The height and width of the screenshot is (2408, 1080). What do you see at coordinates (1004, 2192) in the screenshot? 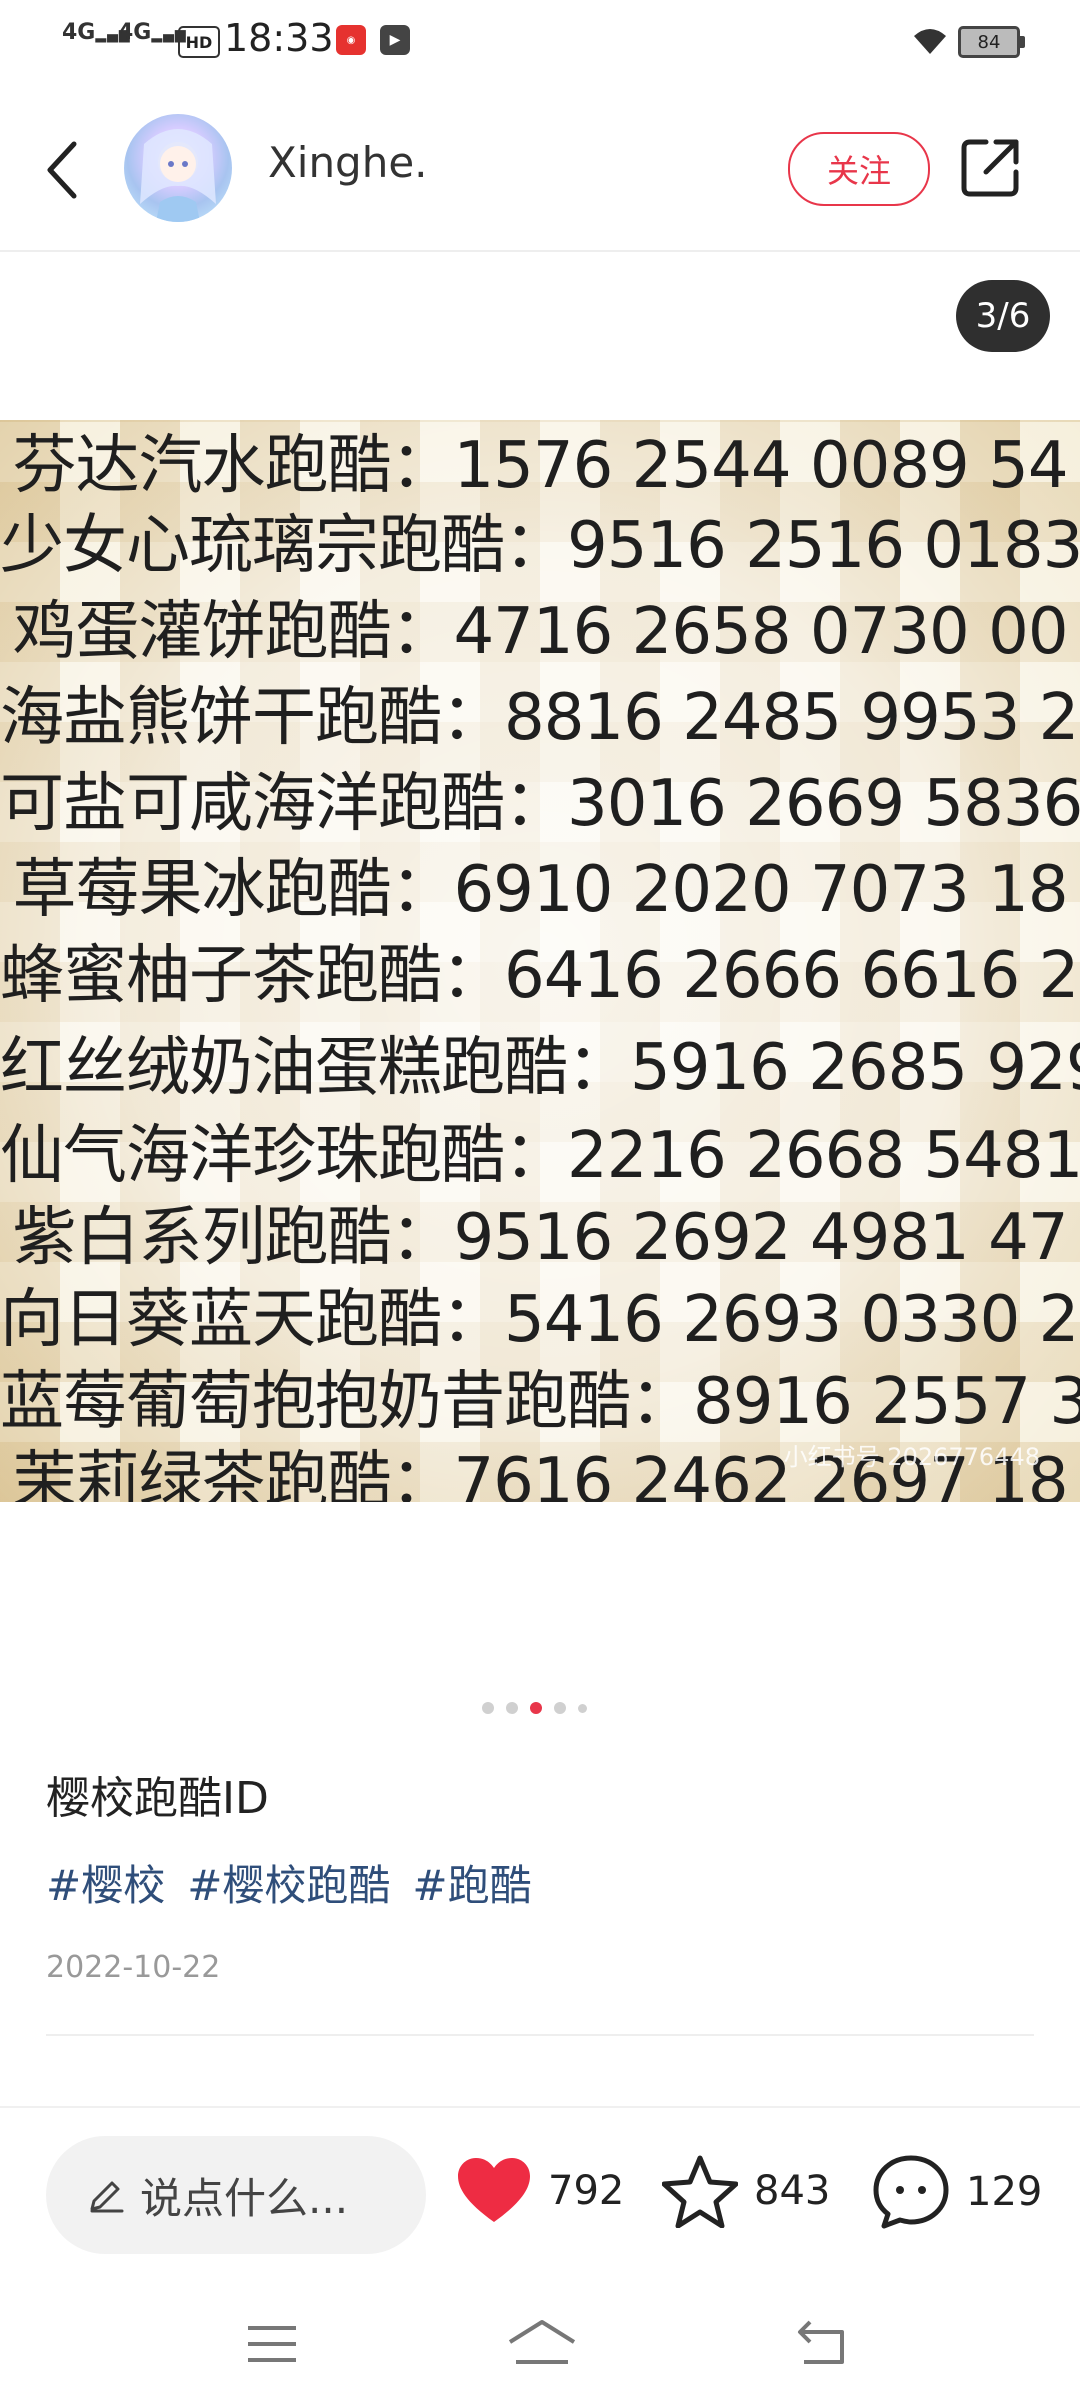
I see `comment-count: 129` at bounding box center [1004, 2192].